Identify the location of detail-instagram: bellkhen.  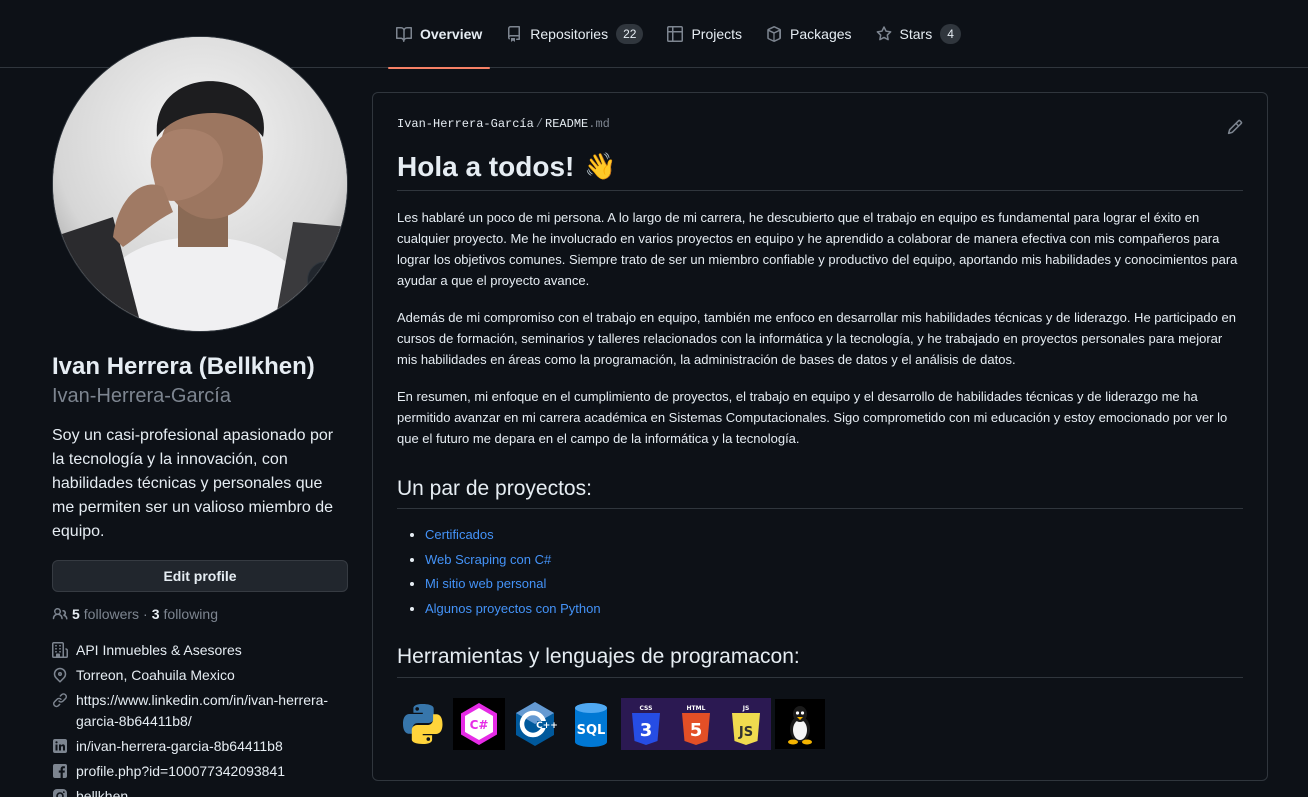
(200, 791).